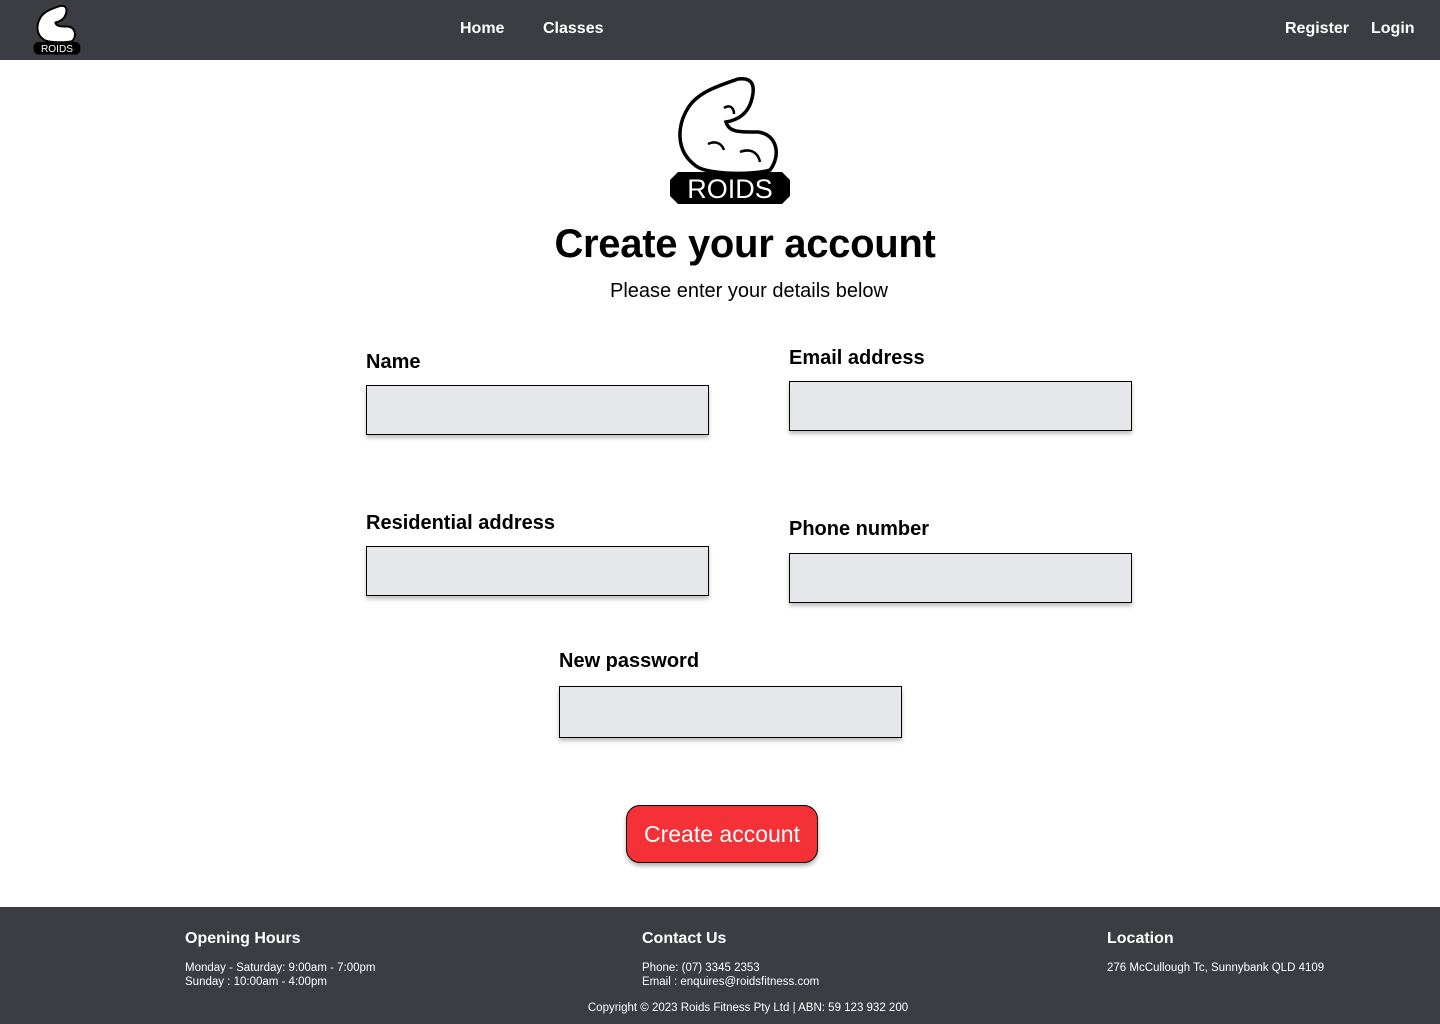 The width and height of the screenshot is (1440, 1024). I want to click on opening-hours-line: Monday - Saturday: 9:00am - 7:00pm, so click(280, 968).